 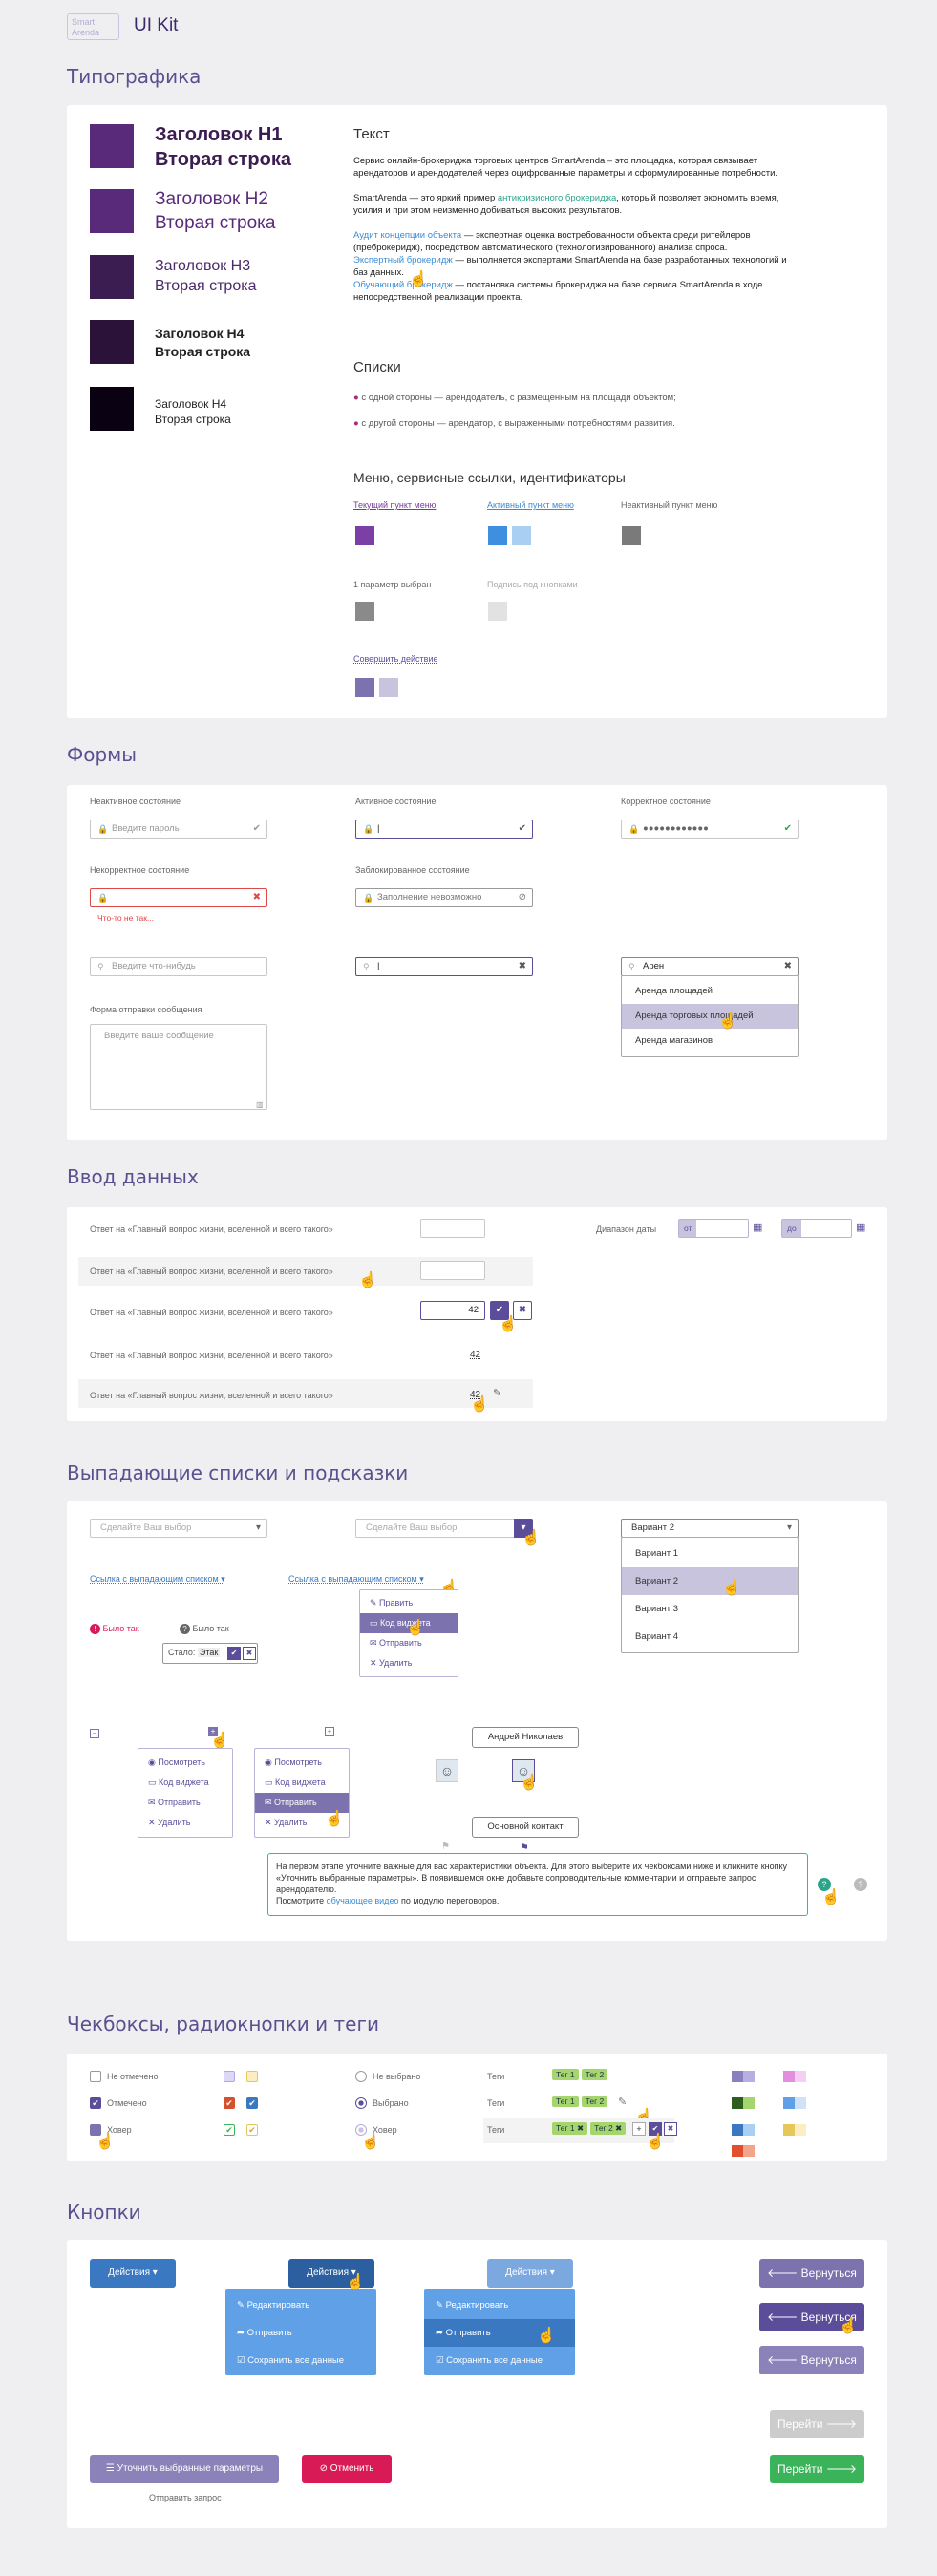 I want to click on label-correct: Корректное состояние, so click(x=666, y=801).